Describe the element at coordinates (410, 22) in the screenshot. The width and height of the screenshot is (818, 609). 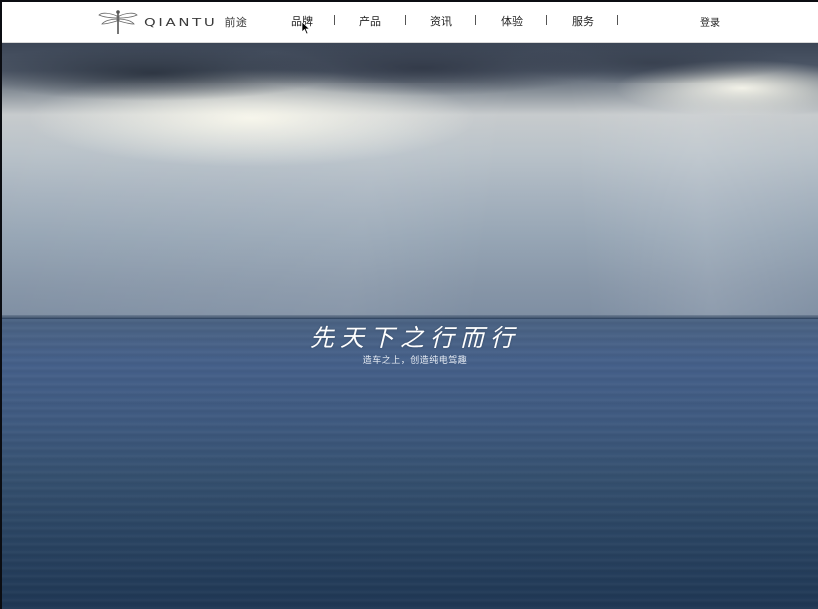
I see `top-navigation-bar: QIANTU 前途 品牌 产品 资讯 体验 服务 登录` at that location.